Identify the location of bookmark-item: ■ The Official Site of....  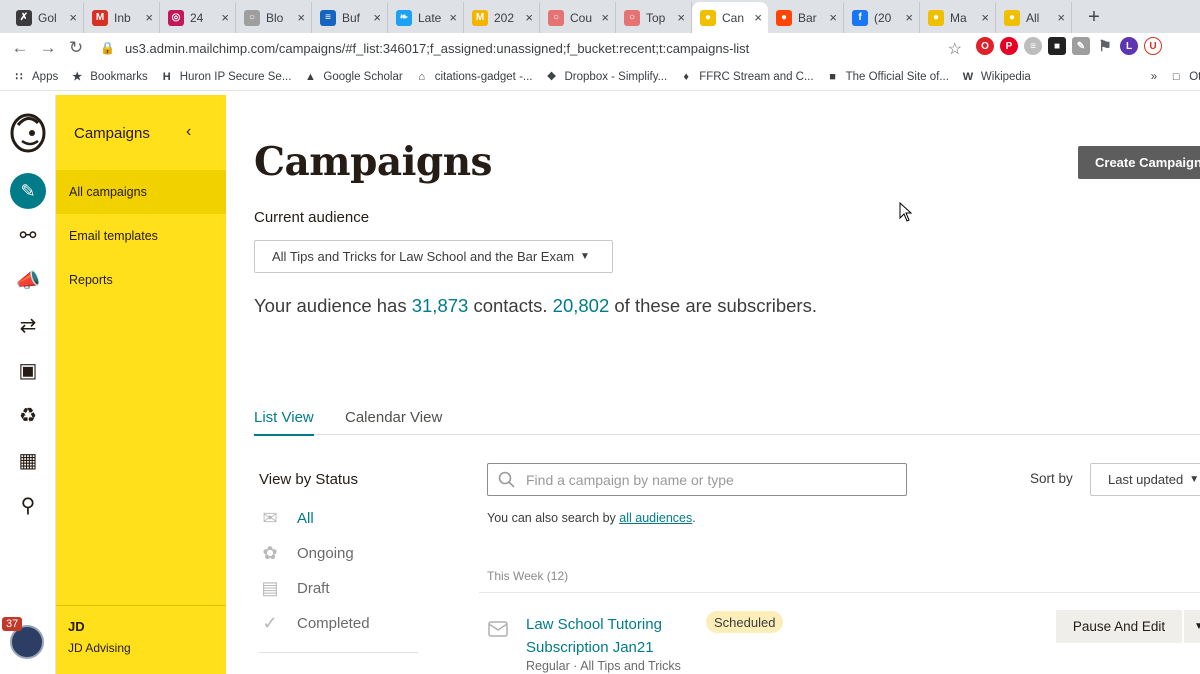
(887, 77).